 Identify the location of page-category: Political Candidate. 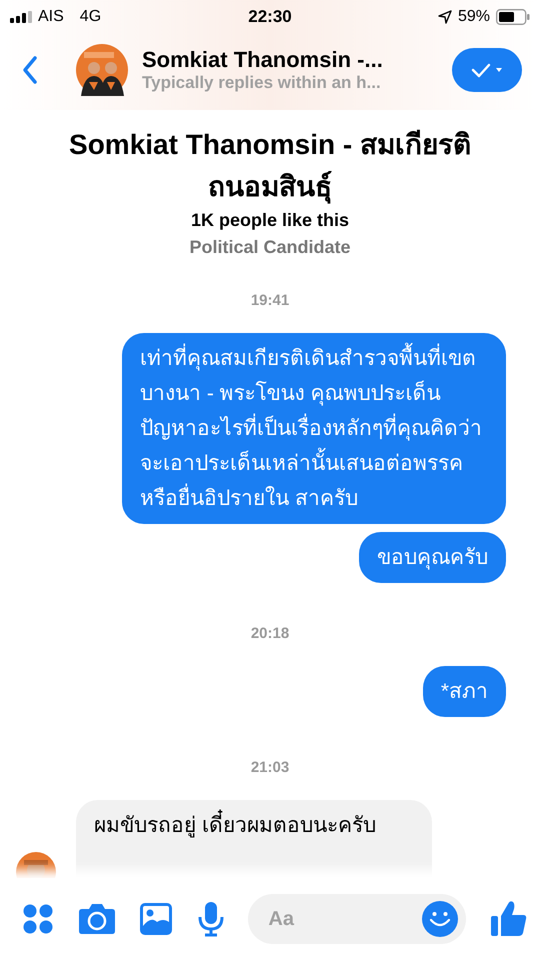
(270, 247).